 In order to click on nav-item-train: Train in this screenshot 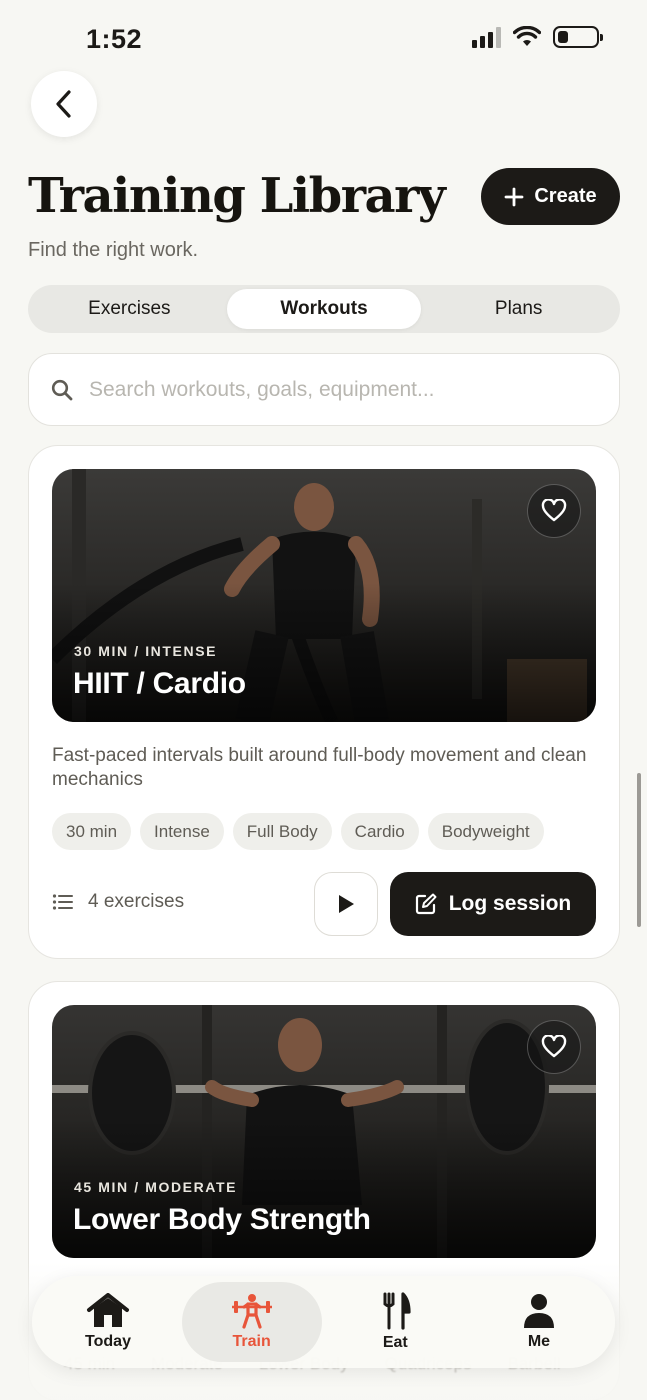, I will do `click(251, 1322)`.